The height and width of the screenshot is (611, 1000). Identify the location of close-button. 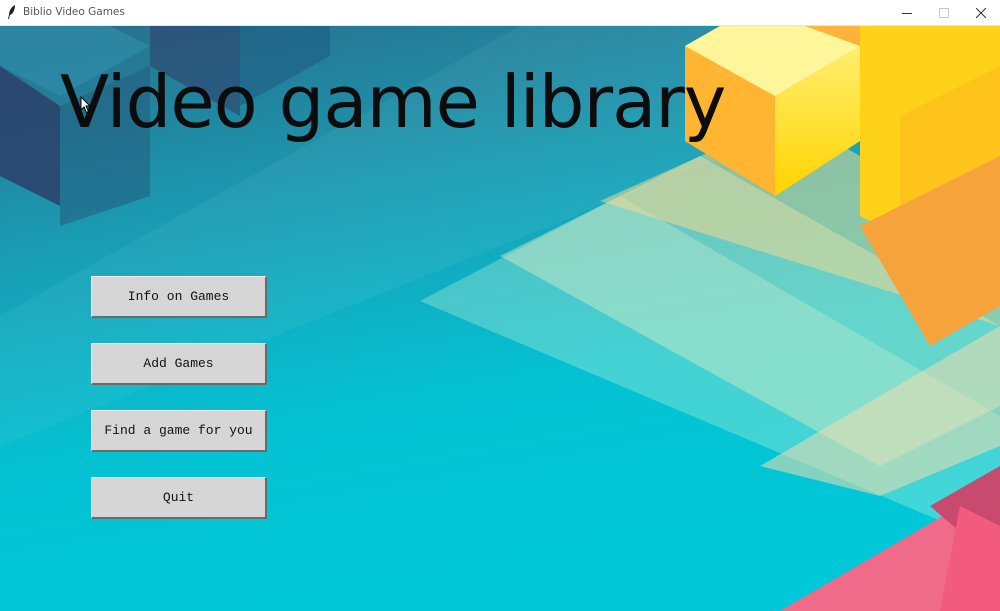
(981, 12).